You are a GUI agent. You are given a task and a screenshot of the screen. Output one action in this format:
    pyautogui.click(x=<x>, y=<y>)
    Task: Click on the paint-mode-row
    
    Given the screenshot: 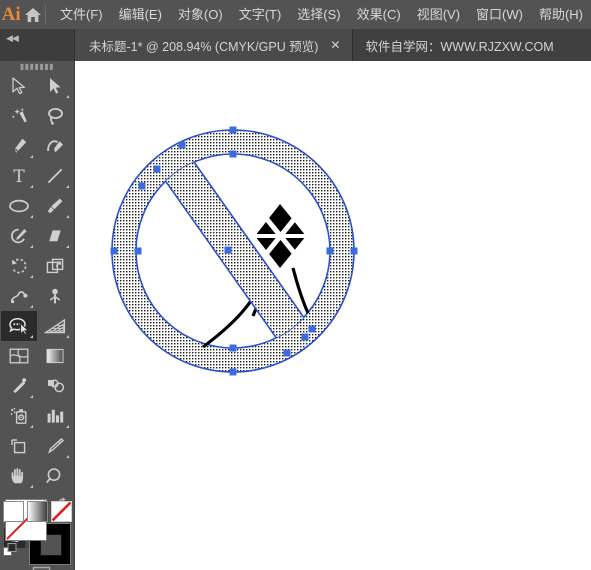 What is the action you would take?
    pyautogui.click(x=37, y=511)
    